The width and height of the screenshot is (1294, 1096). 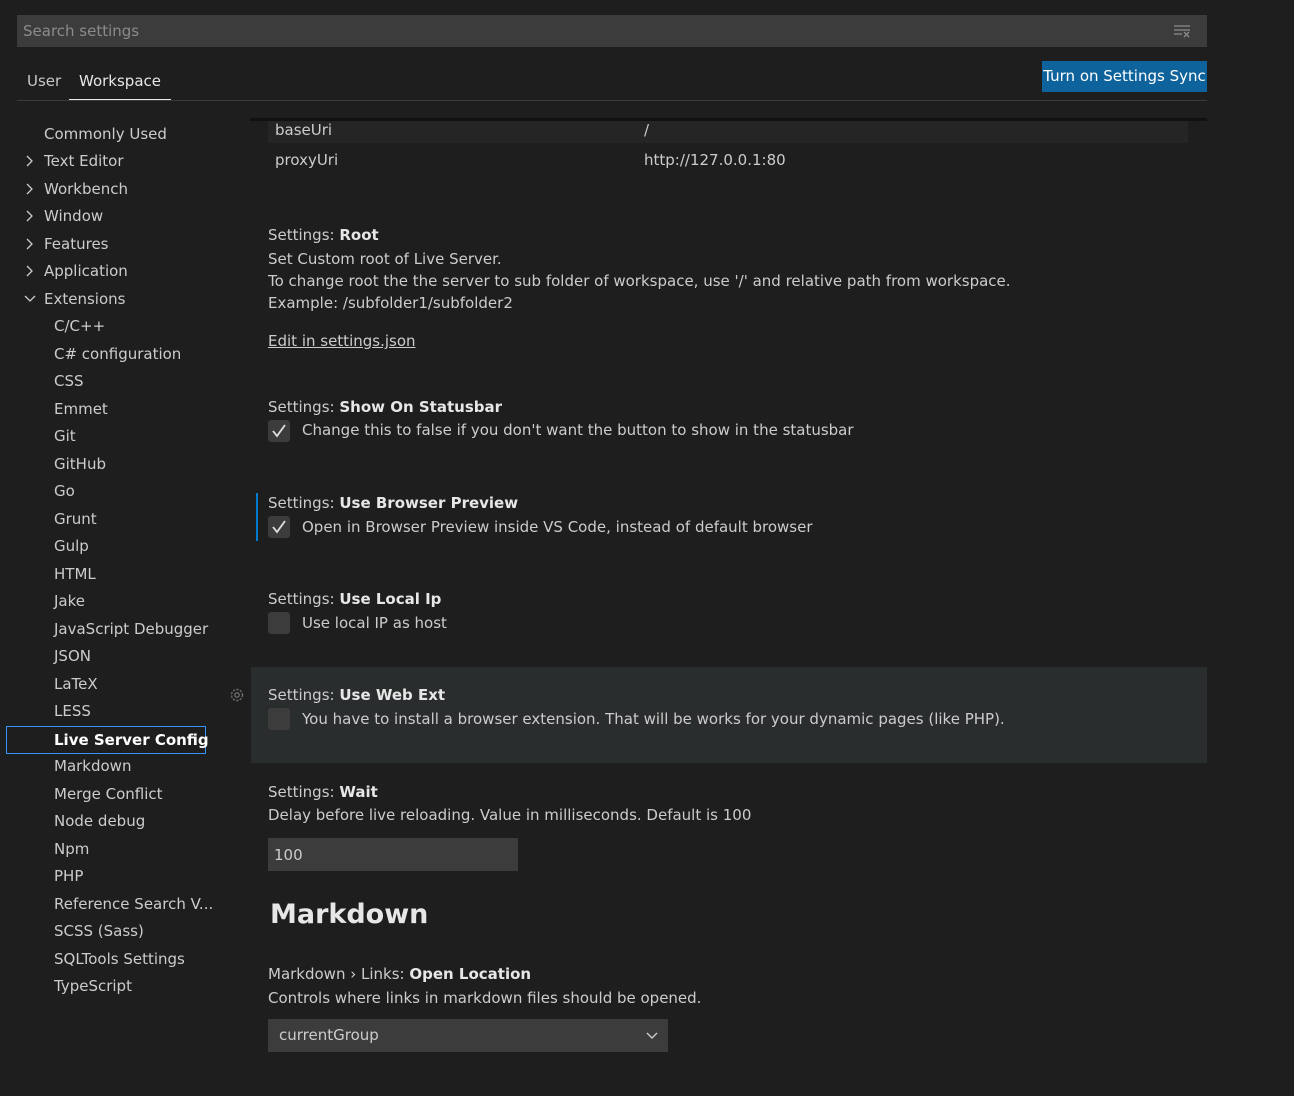 I want to click on setting-title-root: Settings: Root, so click(x=323, y=235).